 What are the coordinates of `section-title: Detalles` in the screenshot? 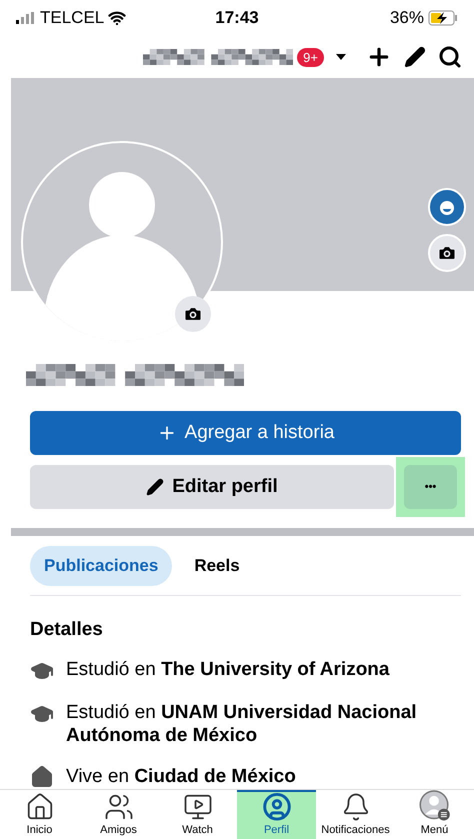 It's located at (67, 630).